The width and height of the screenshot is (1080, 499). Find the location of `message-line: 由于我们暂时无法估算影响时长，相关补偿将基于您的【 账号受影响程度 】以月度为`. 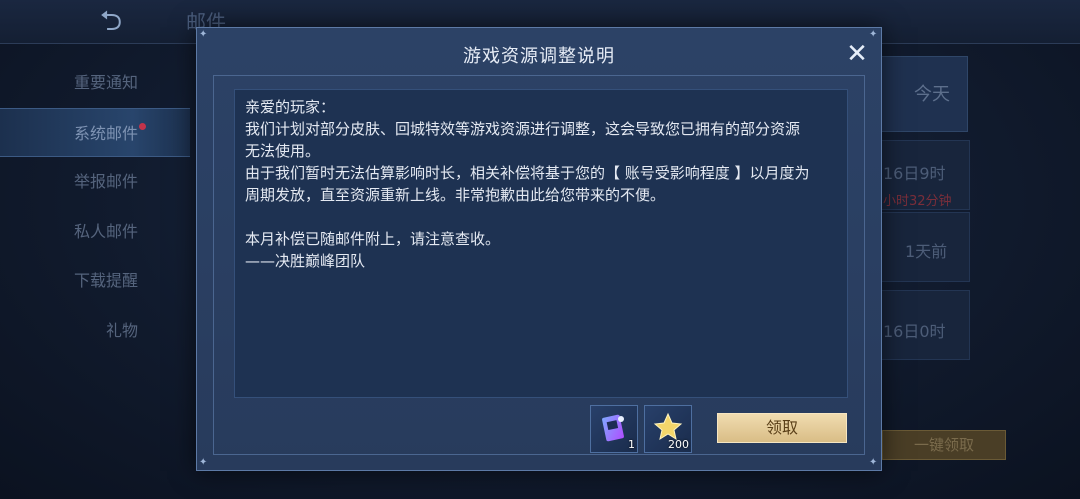

message-line: 由于我们暂时无法估算影响时长，相关补偿将基于您的【 账号受影响程度 】以月度为 is located at coordinates (527, 173).